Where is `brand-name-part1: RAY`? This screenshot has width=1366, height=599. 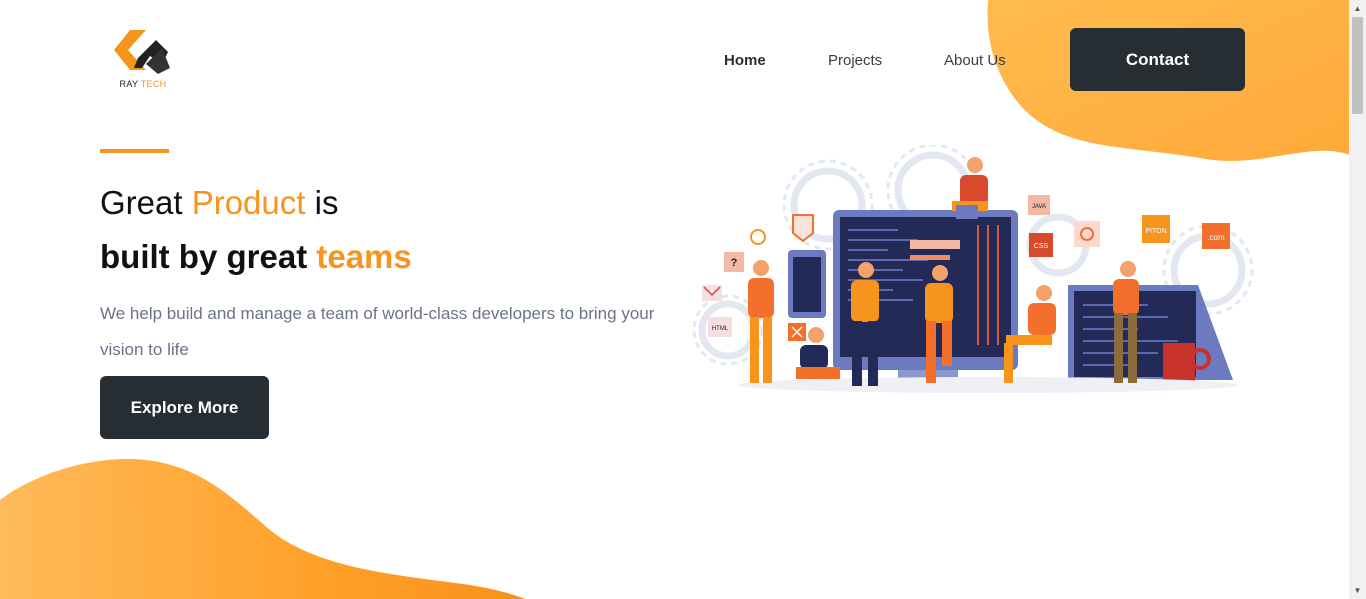 brand-name-part1: RAY is located at coordinates (129, 84).